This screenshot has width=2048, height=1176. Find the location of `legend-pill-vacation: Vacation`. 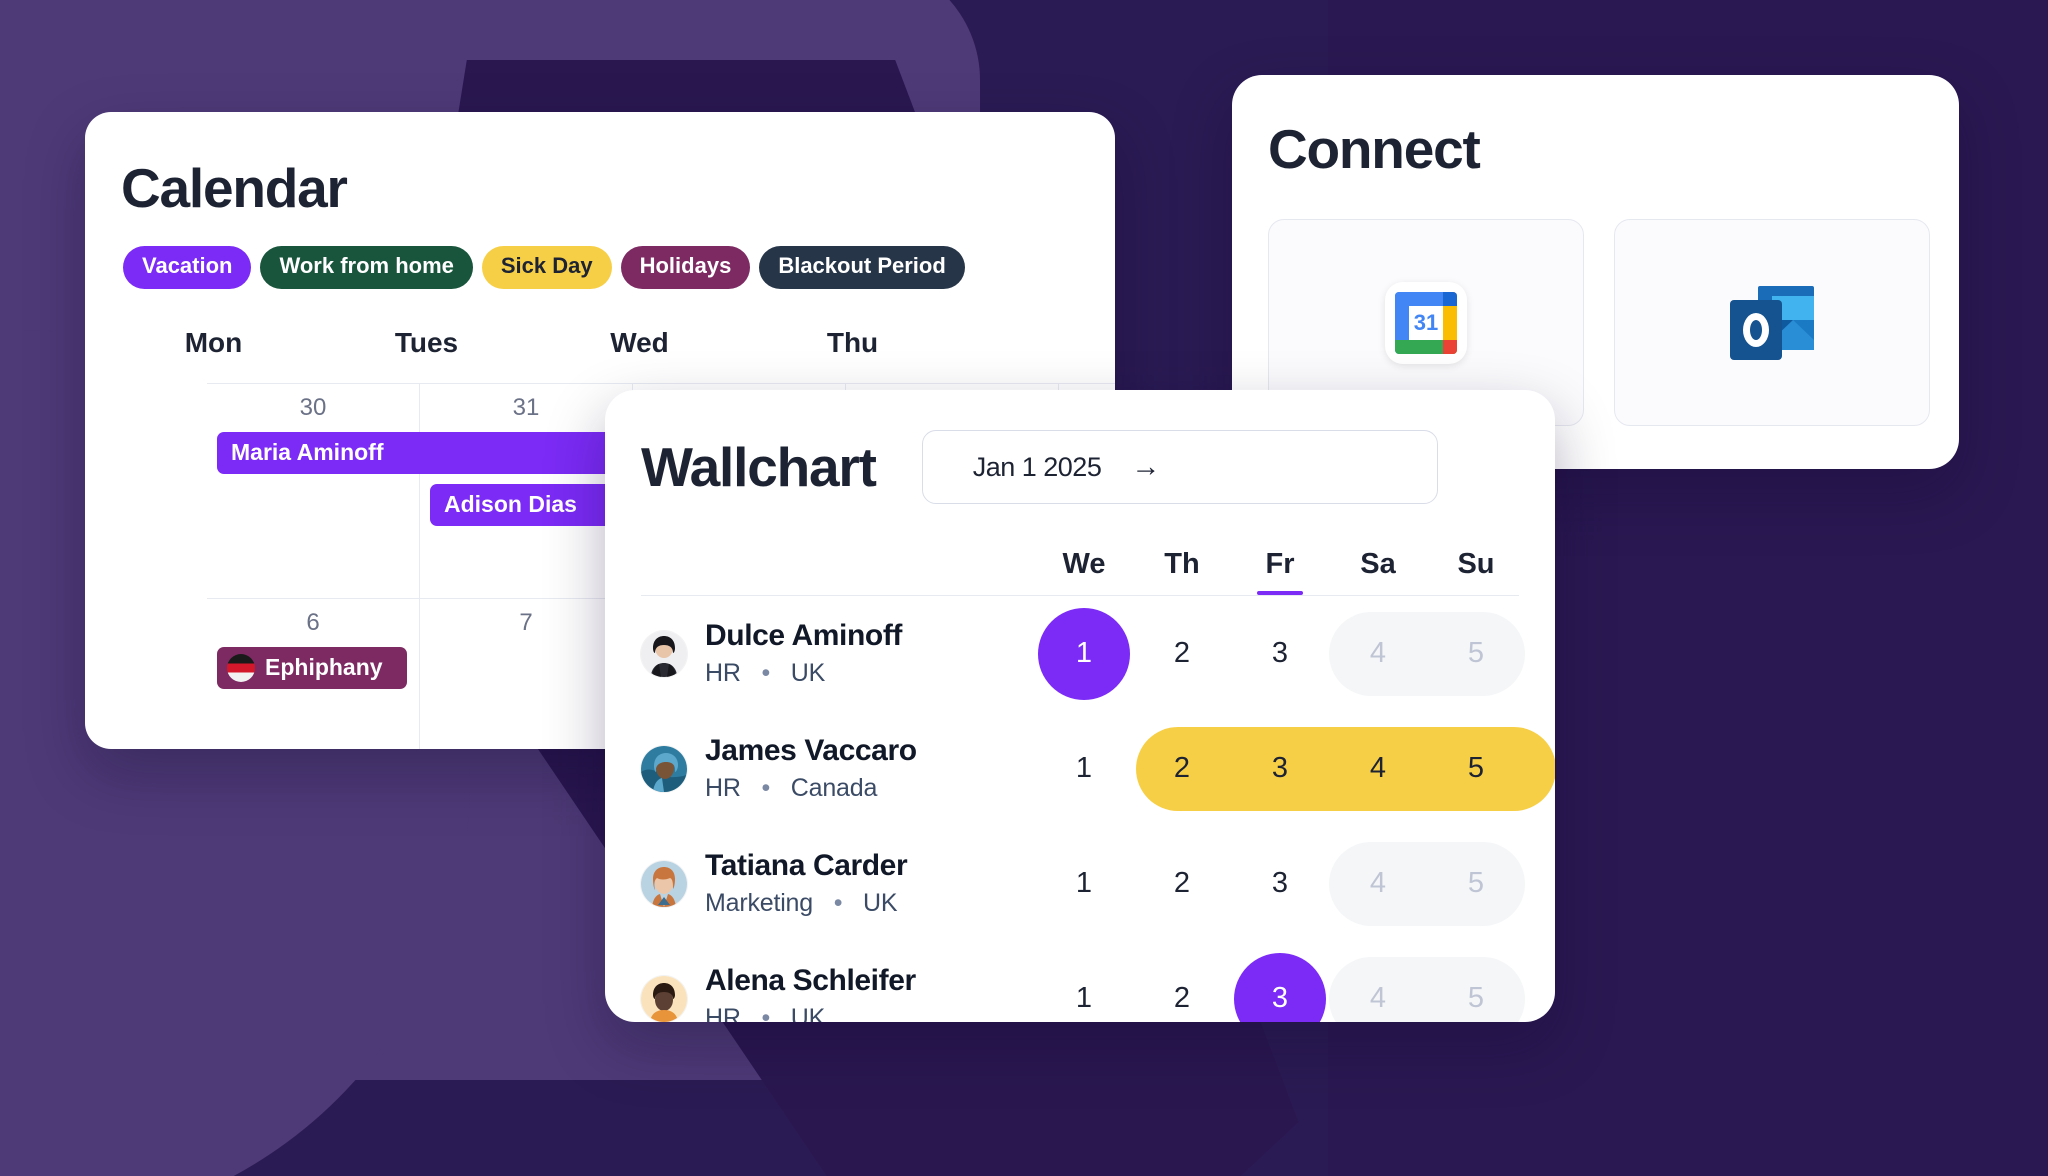

legend-pill-vacation: Vacation is located at coordinates (187, 267).